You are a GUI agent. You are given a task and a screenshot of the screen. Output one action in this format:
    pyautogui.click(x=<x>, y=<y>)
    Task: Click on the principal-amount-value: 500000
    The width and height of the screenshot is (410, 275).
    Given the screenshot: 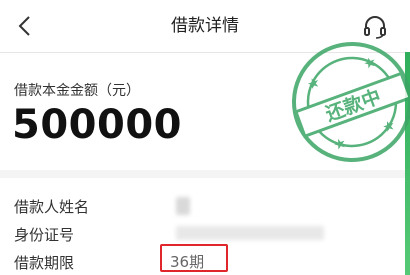 What is the action you would take?
    pyautogui.click(x=97, y=125)
    